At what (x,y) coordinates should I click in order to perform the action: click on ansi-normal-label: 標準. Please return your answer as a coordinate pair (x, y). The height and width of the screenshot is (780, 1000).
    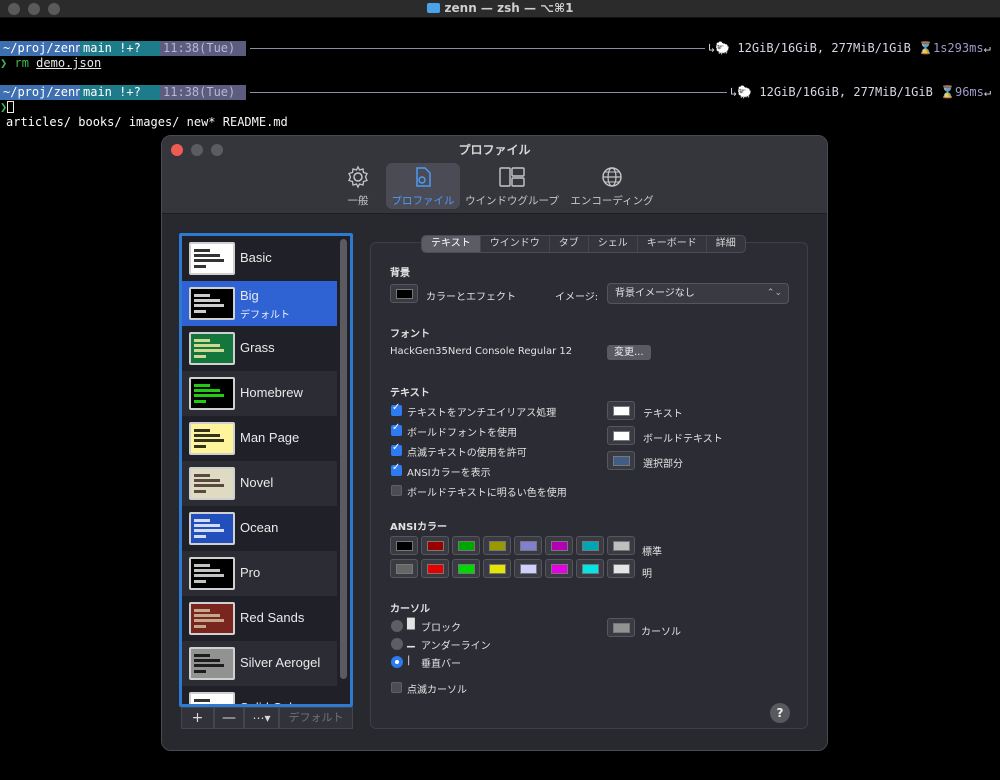
    Looking at the image, I should click on (652, 552).